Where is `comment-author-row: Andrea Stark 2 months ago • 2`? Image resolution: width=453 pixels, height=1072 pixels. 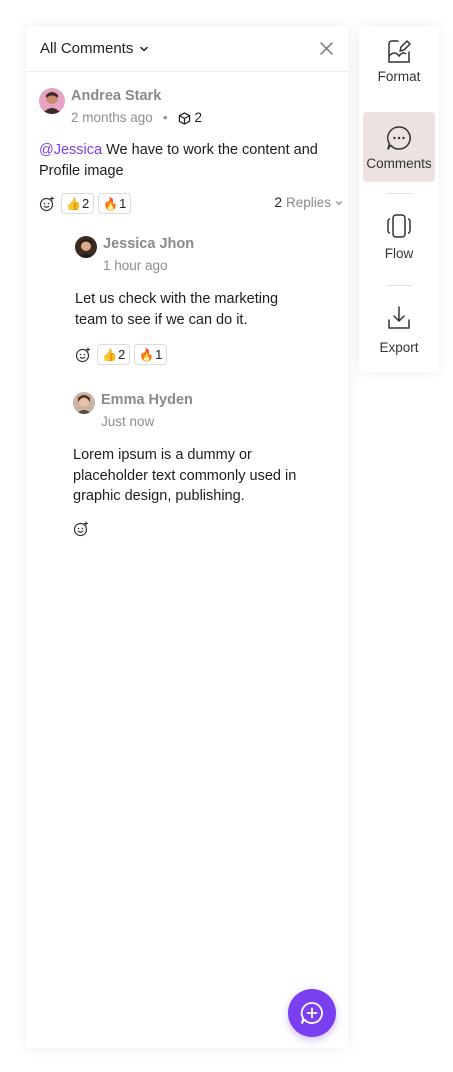
comment-author-row: Andrea Stark 2 months ago • 2 is located at coordinates (189, 107).